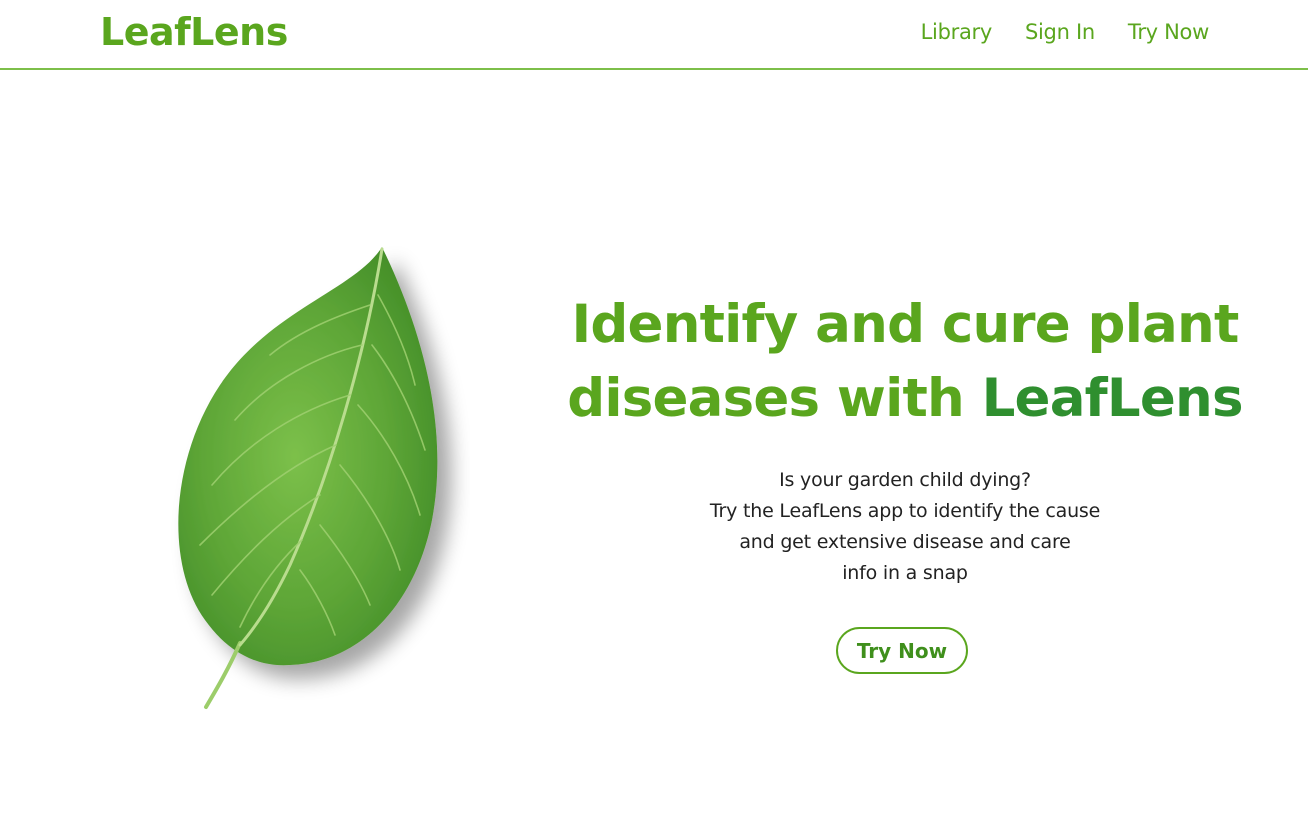 The image size is (1308, 816). What do you see at coordinates (902, 650) in the screenshot?
I see `try-now-button: Try Now` at bounding box center [902, 650].